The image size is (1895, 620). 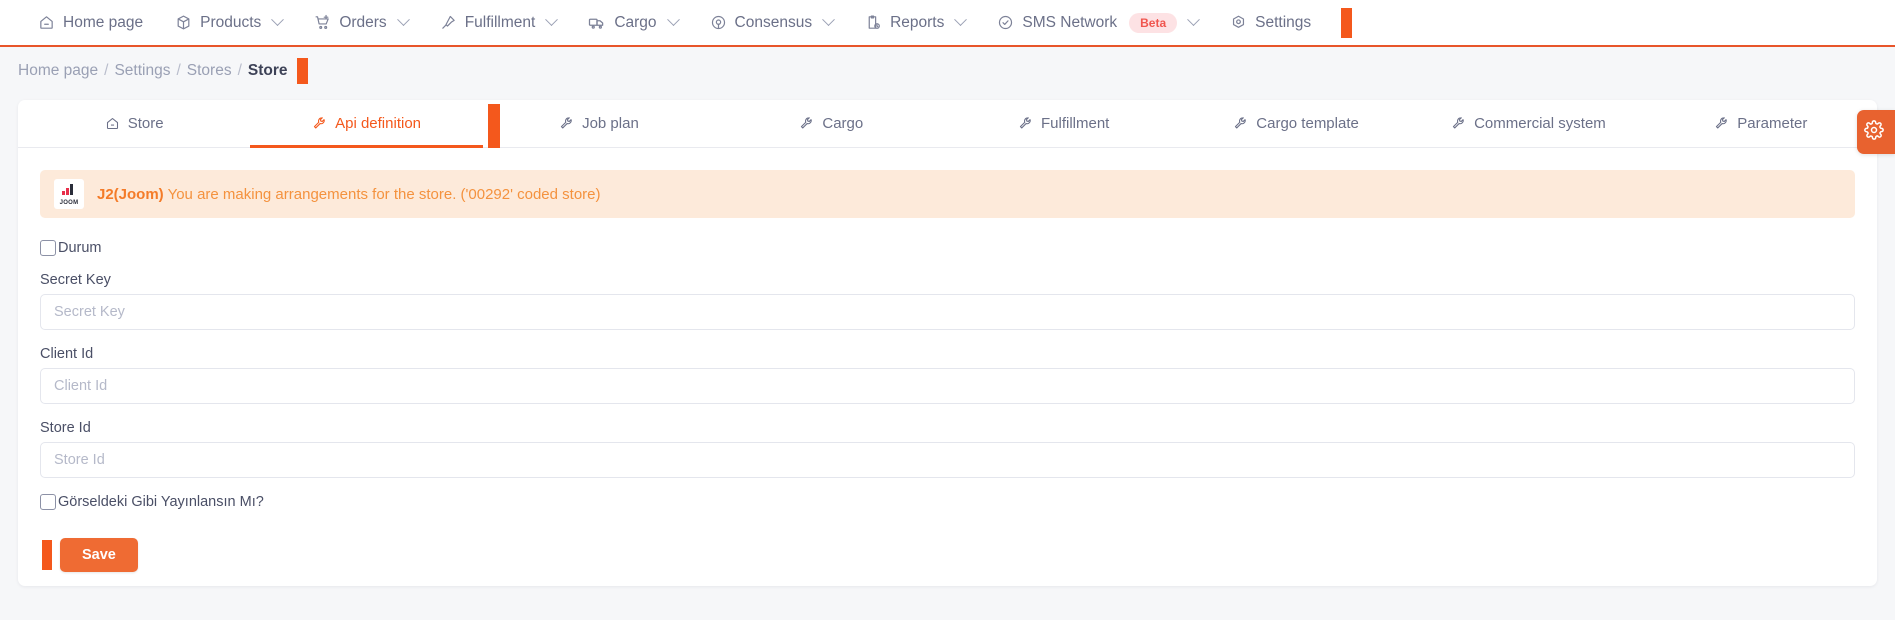 I want to click on nav-label: Fulfillment, so click(x=500, y=22).